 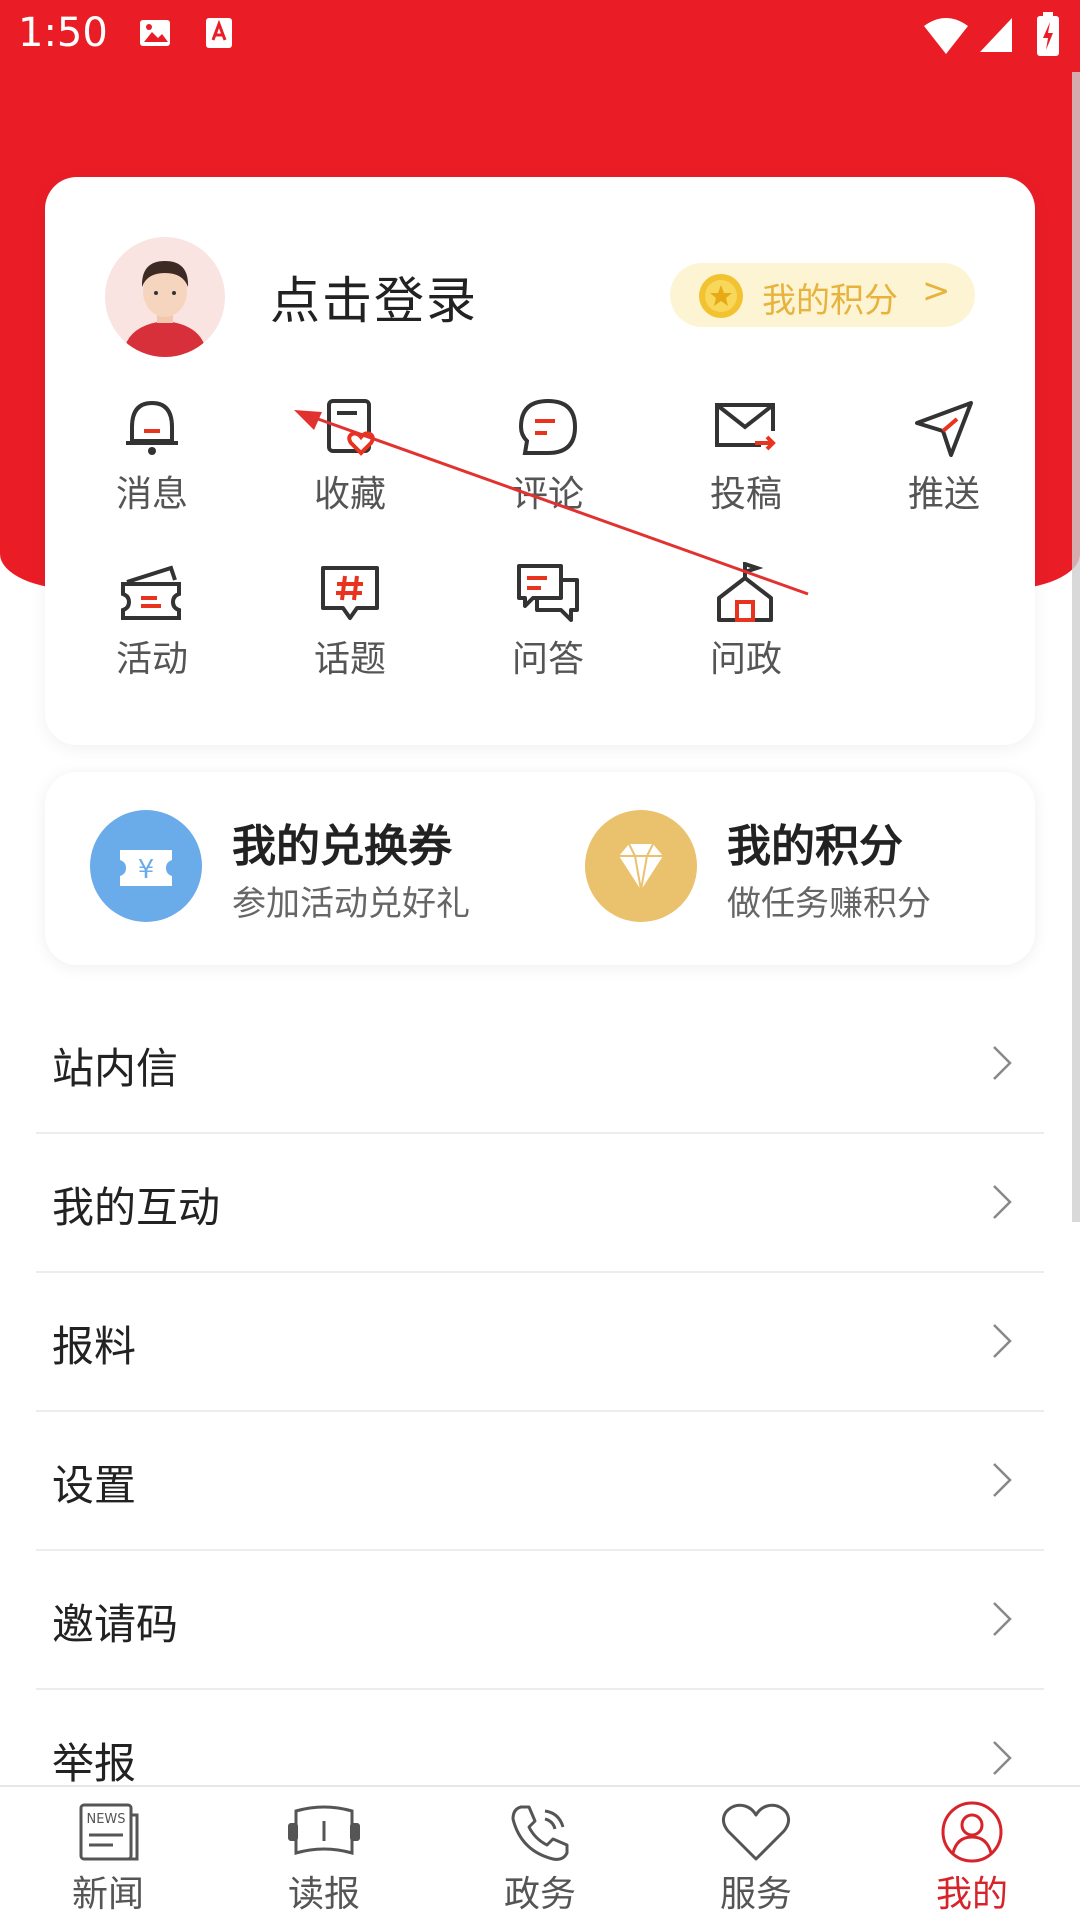 What do you see at coordinates (94, 1485) in the screenshot?
I see `menu-item-label: 设置` at bounding box center [94, 1485].